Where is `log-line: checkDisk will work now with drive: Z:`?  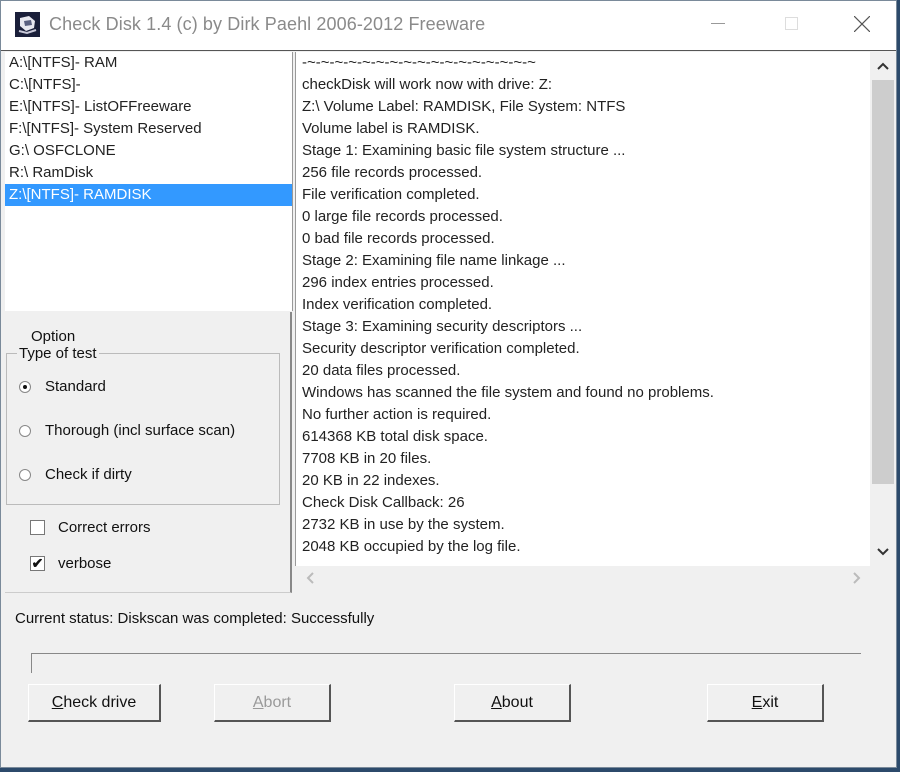 log-line: checkDisk will work now with drive: Z: is located at coordinates (427, 84).